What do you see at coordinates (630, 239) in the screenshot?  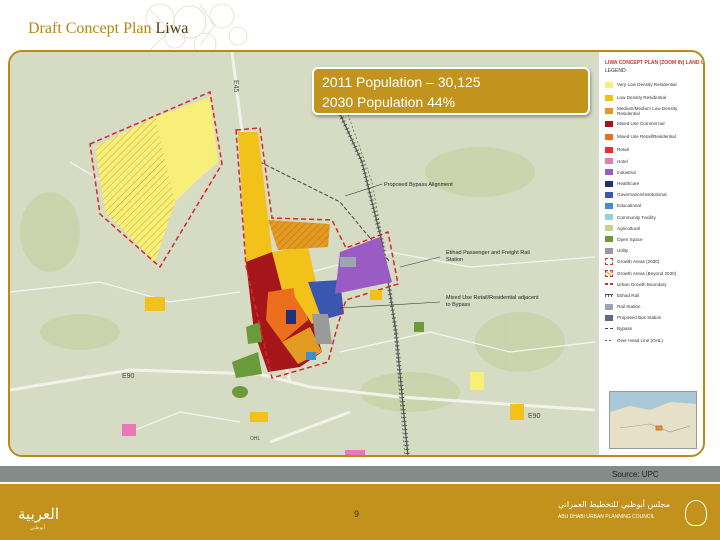 I see `legend-label: Open Space` at bounding box center [630, 239].